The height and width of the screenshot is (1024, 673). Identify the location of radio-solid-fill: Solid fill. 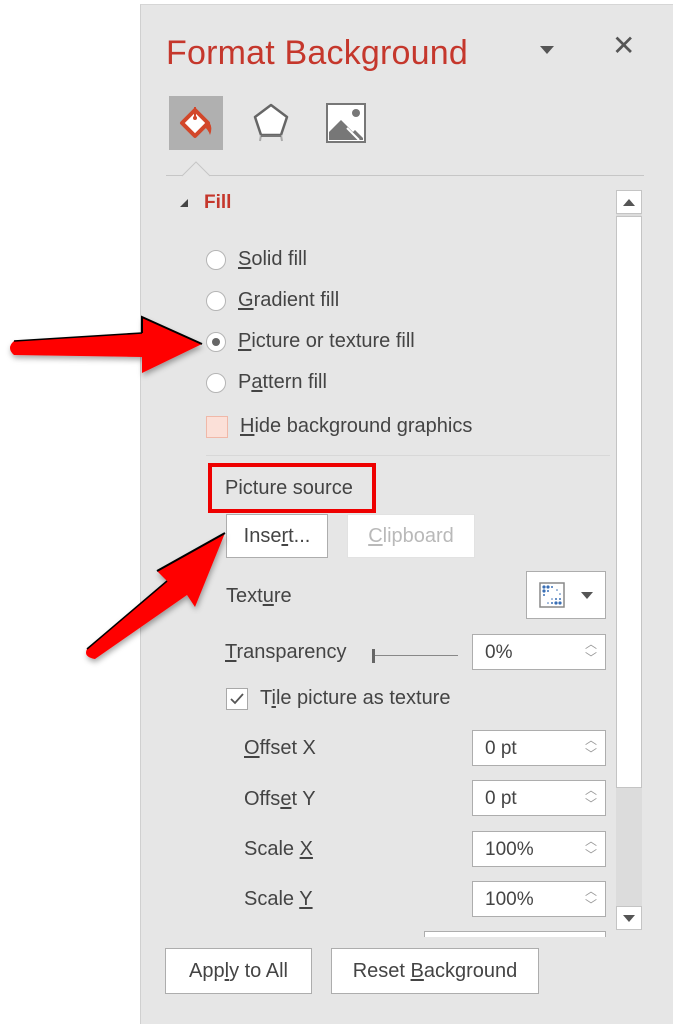
(256, 259).